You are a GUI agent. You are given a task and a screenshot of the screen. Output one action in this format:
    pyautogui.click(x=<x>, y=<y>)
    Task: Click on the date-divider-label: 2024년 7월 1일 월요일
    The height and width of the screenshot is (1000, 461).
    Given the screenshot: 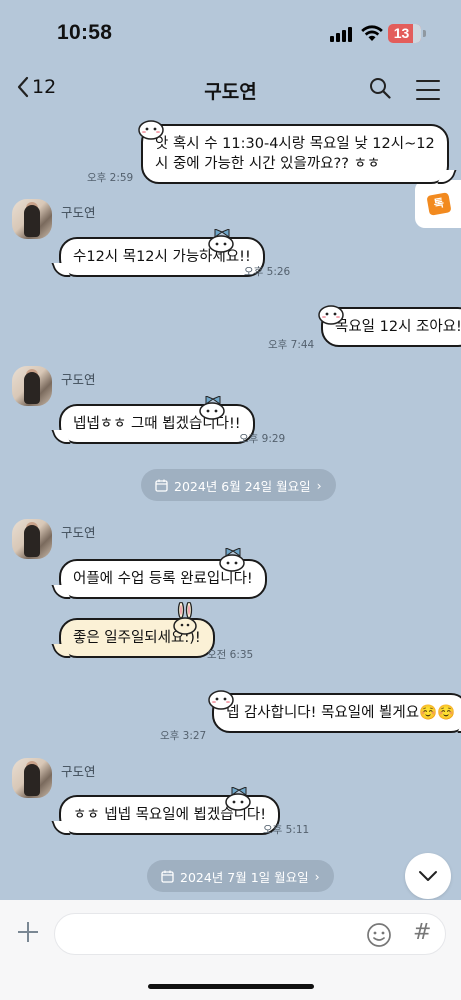 What is the action you would take?
    pyautogui.click(x=244, y=877)
    